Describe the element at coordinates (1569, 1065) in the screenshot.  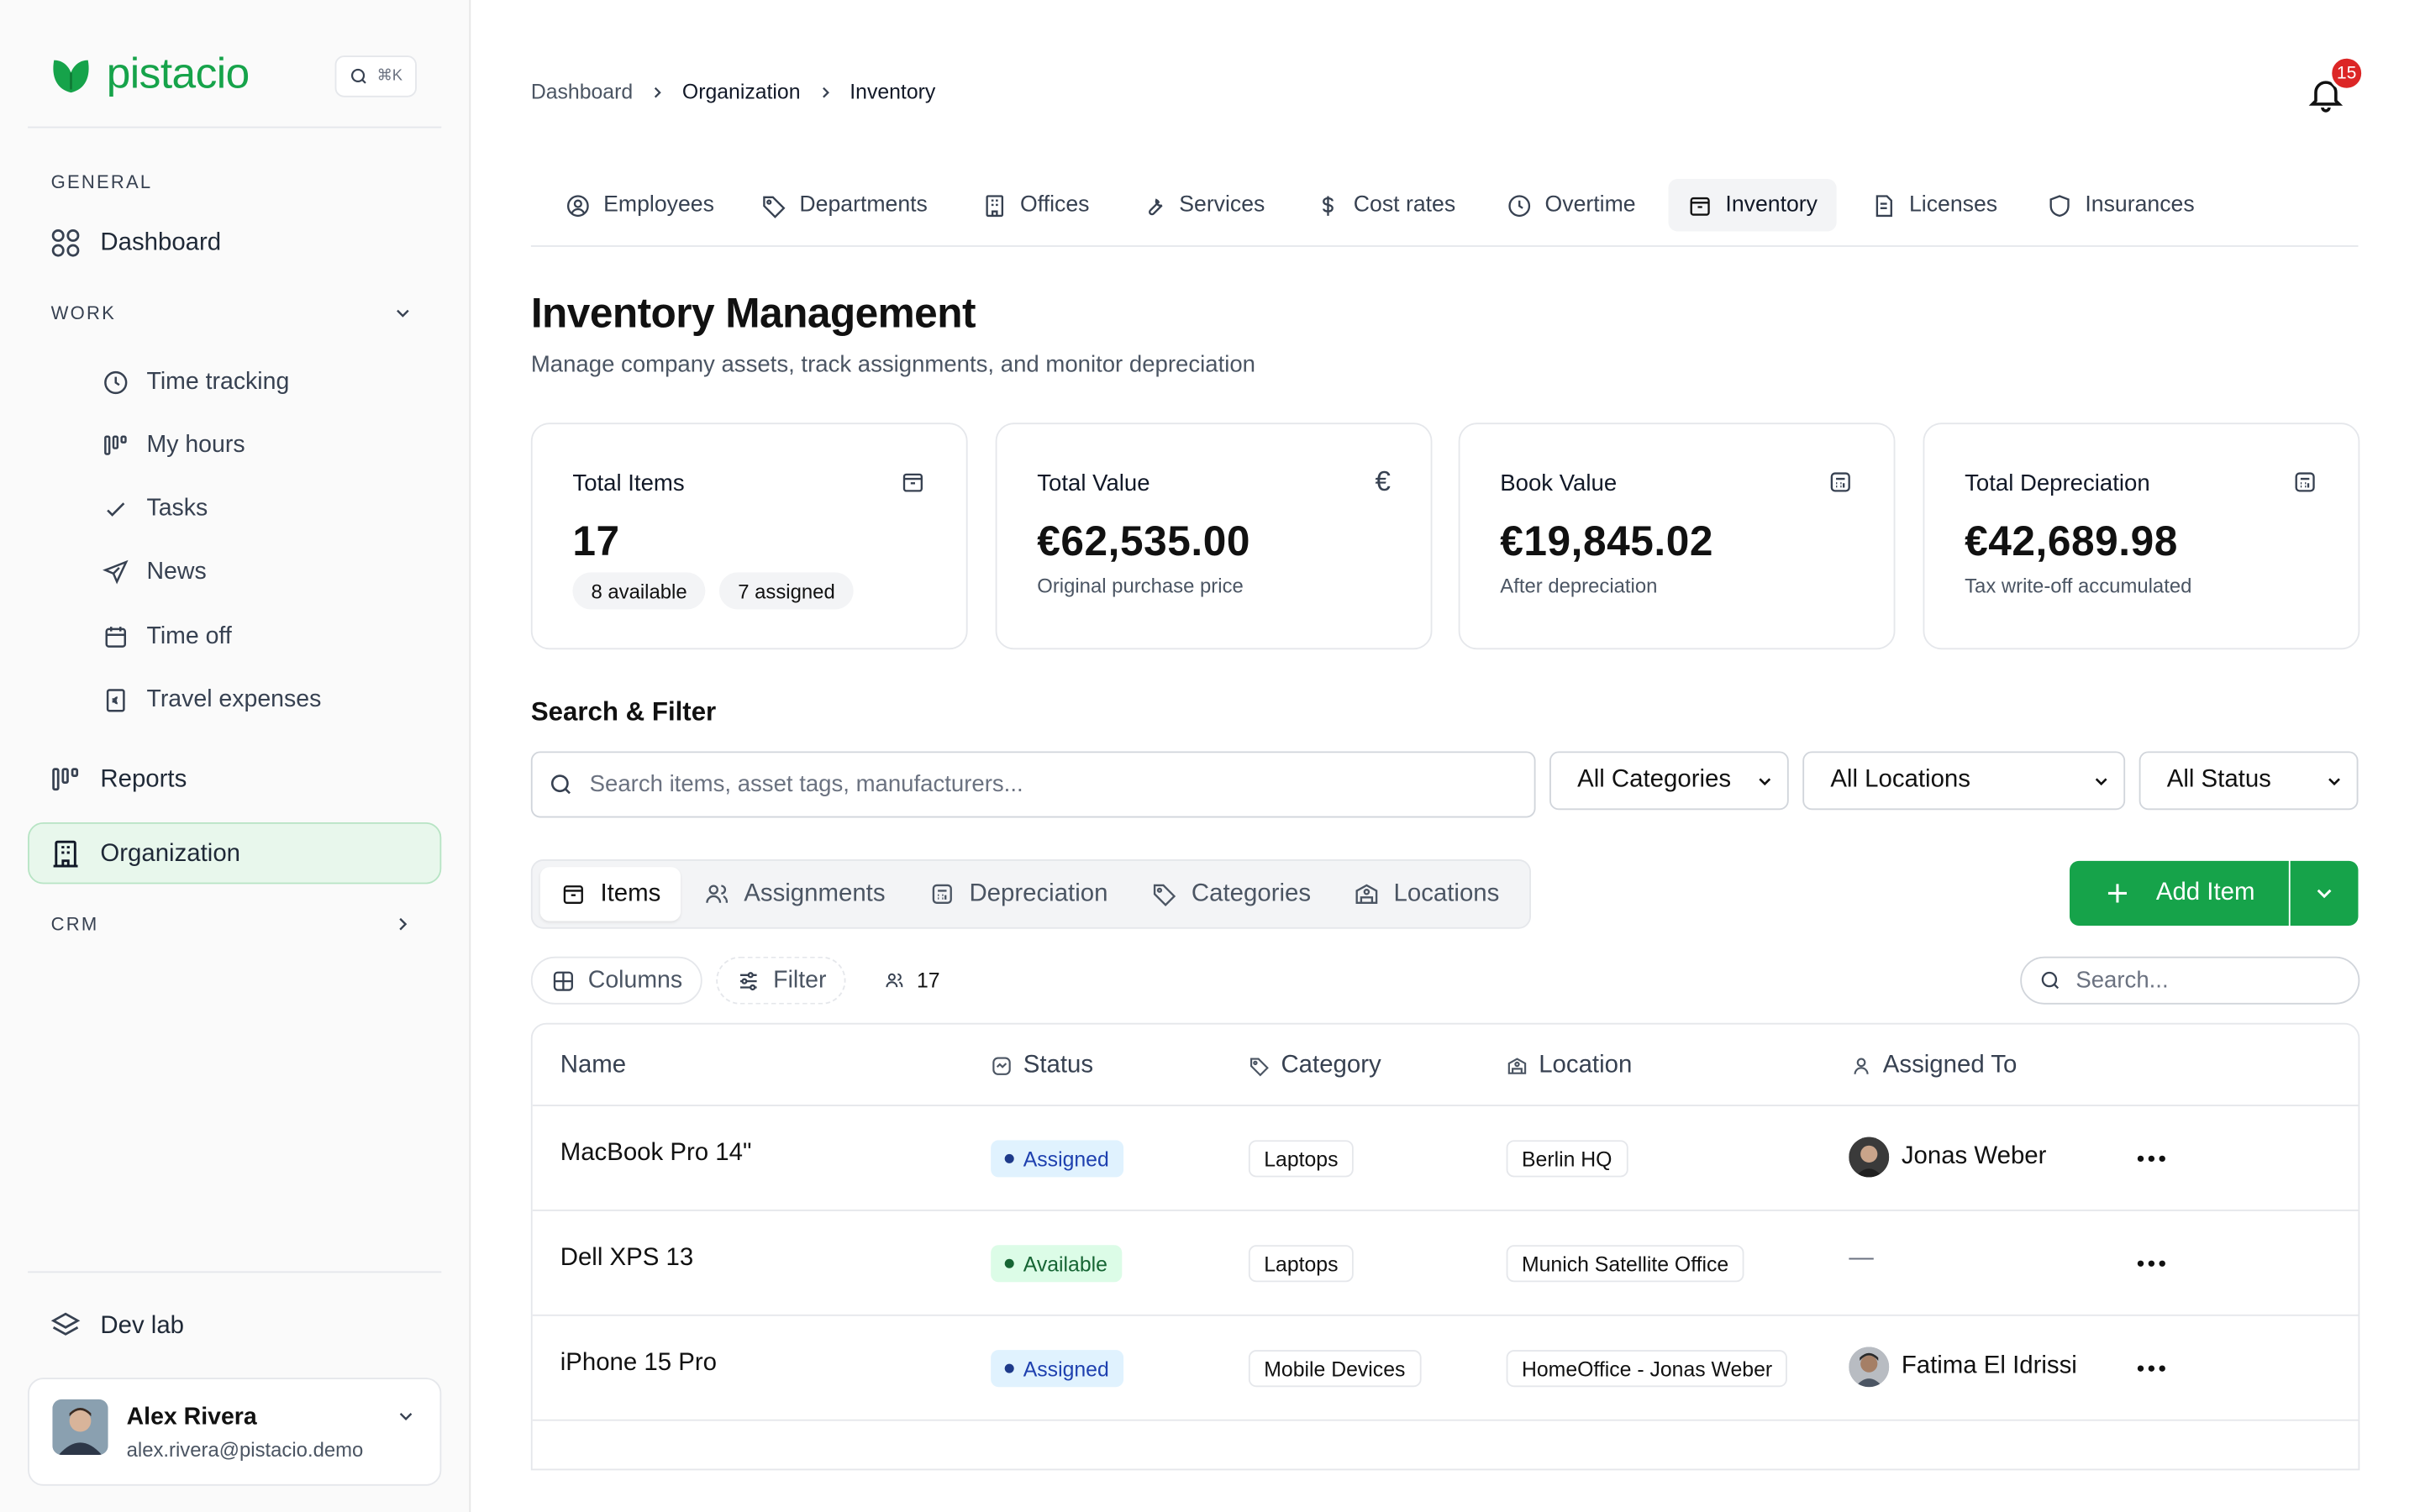
I see `column-header-location: Location` at that location.